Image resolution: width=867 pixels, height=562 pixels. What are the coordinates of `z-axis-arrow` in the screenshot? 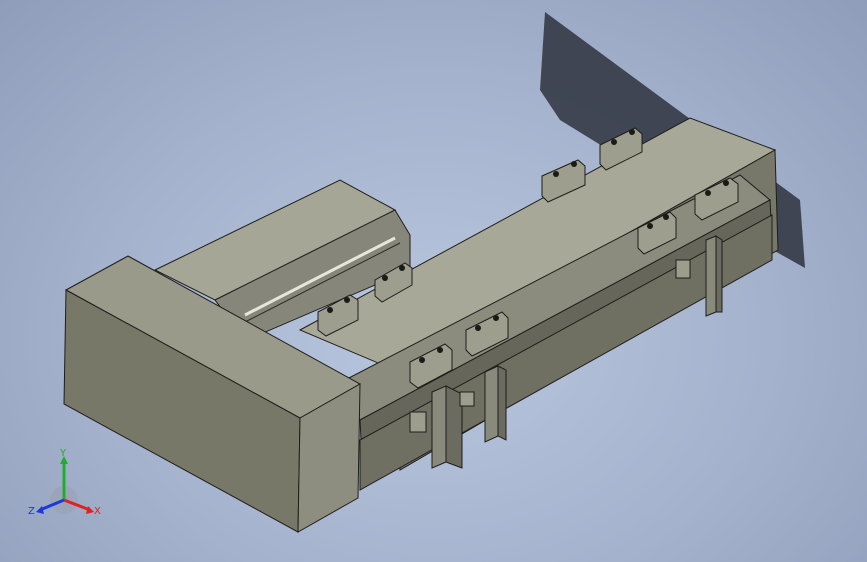 It's located at (40, 510).